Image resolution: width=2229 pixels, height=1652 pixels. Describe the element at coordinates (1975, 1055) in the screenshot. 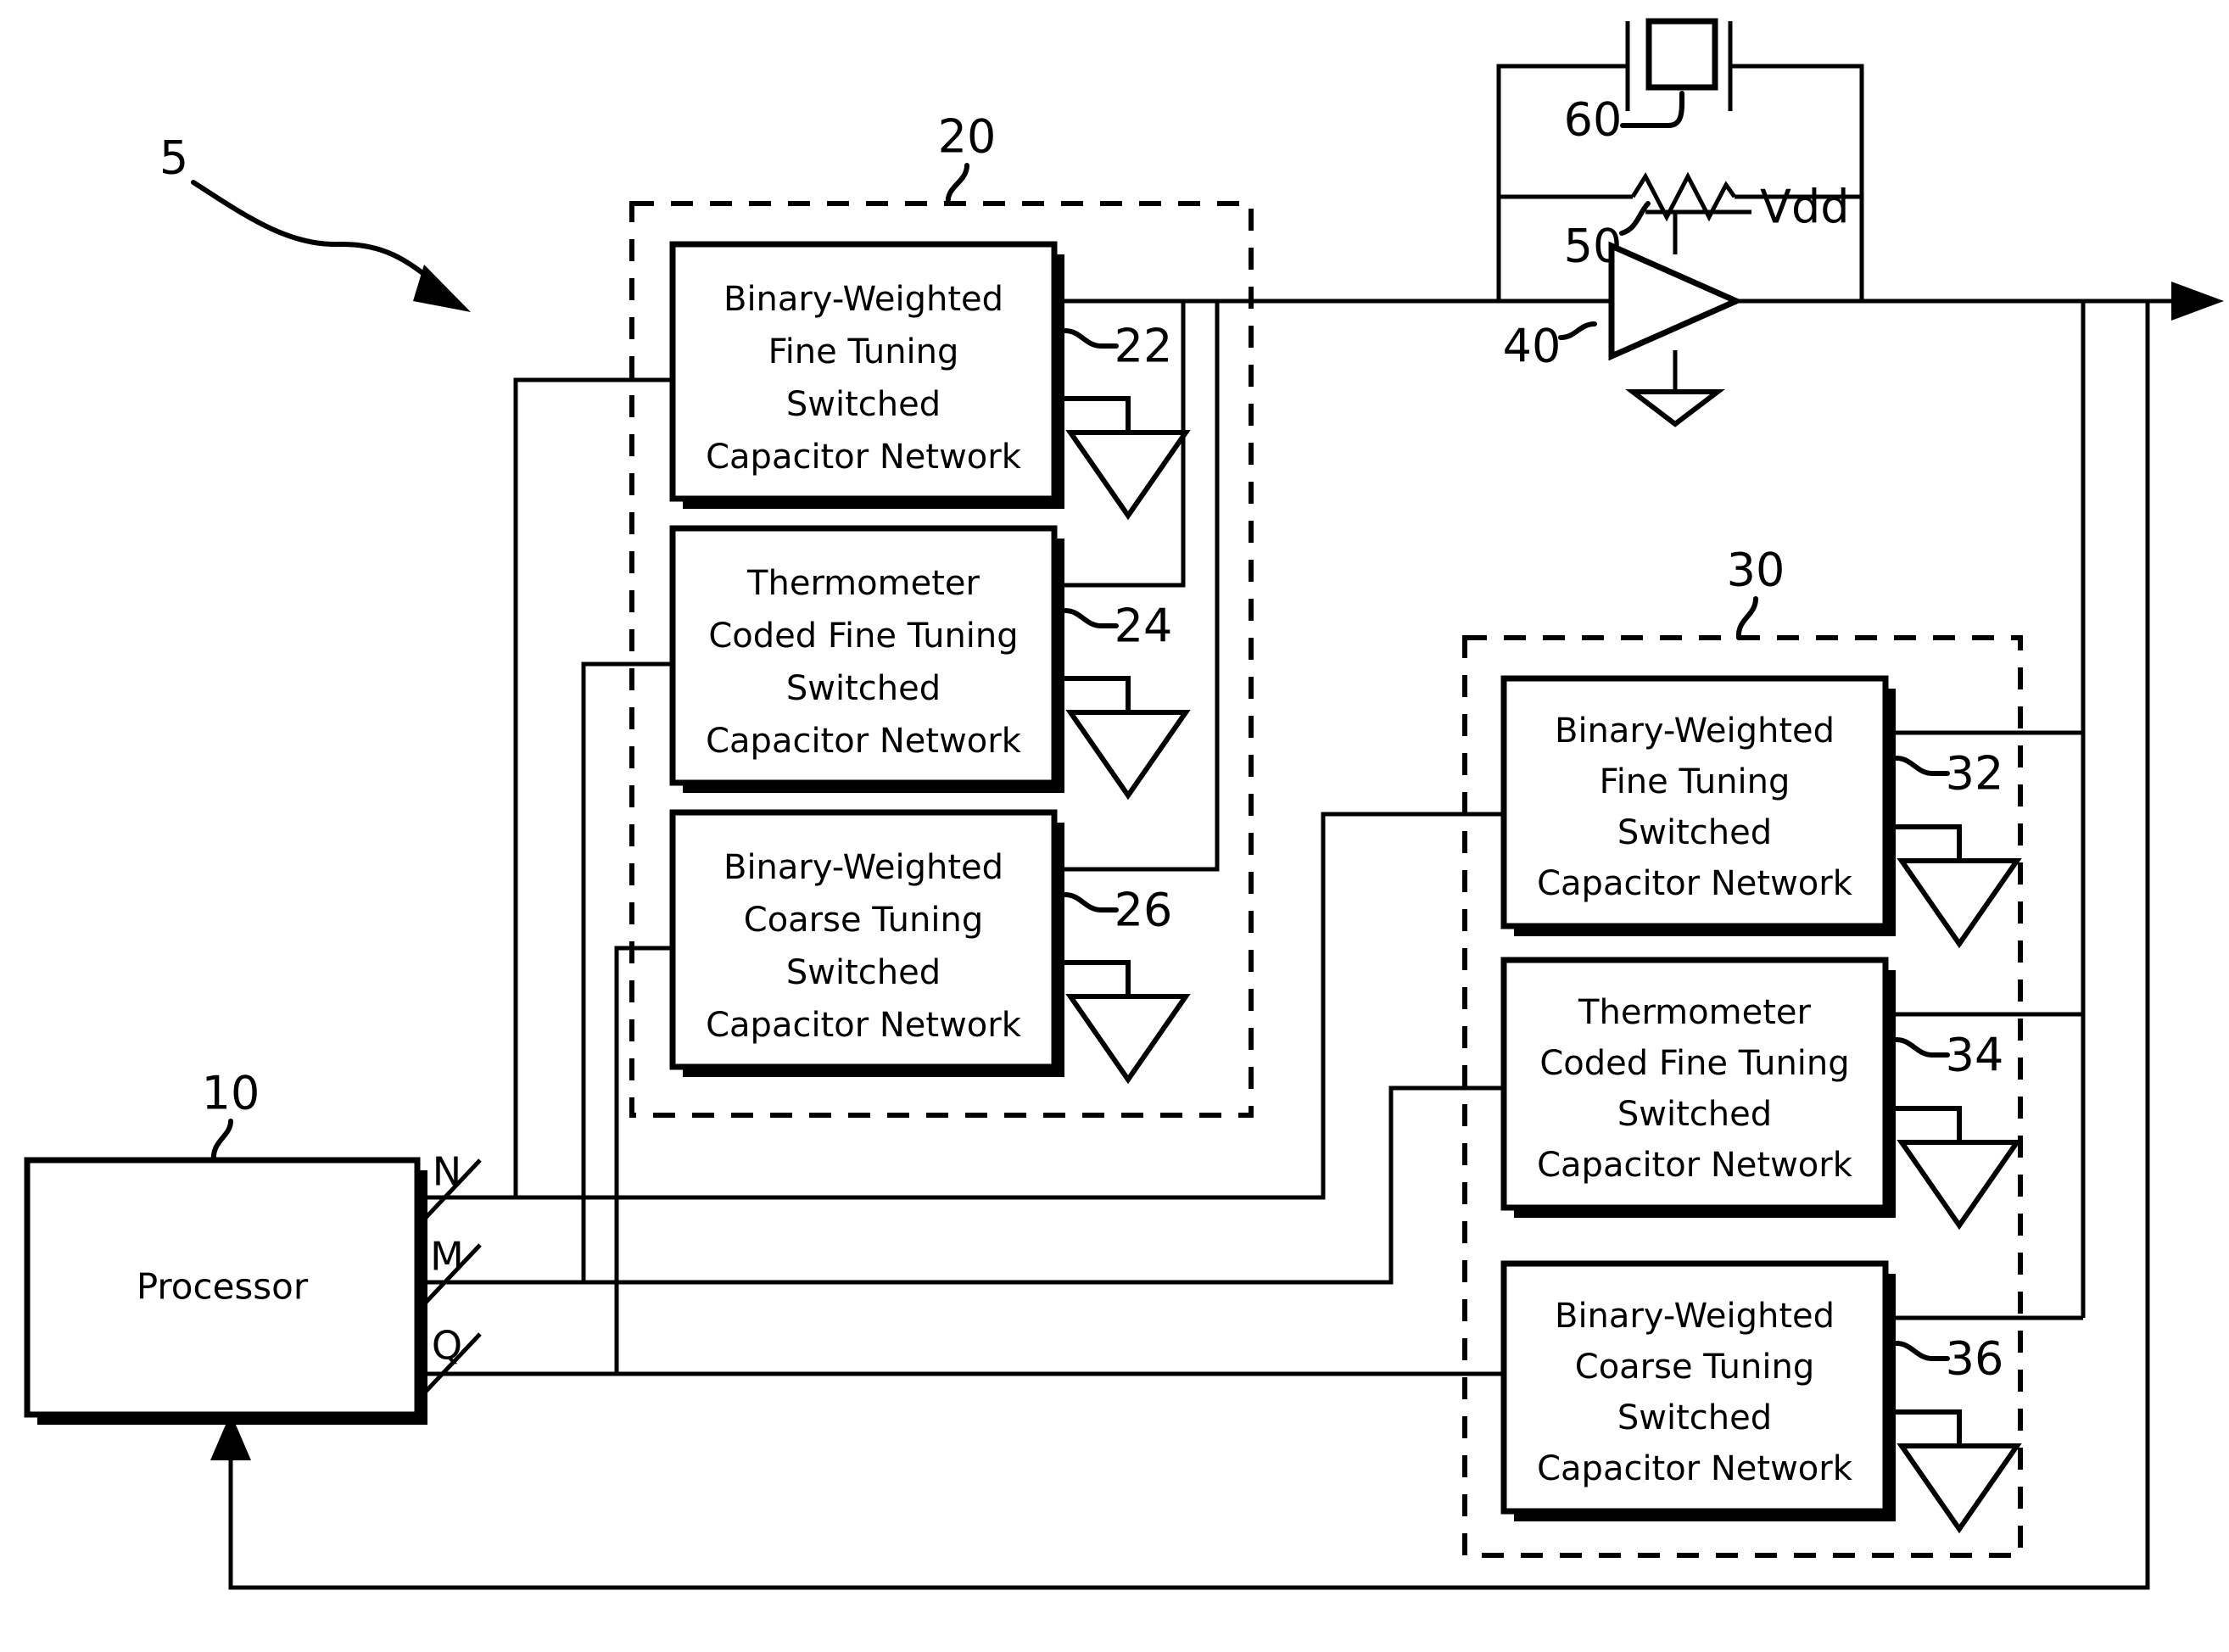

I see `block-34-ref: 34` at that location.